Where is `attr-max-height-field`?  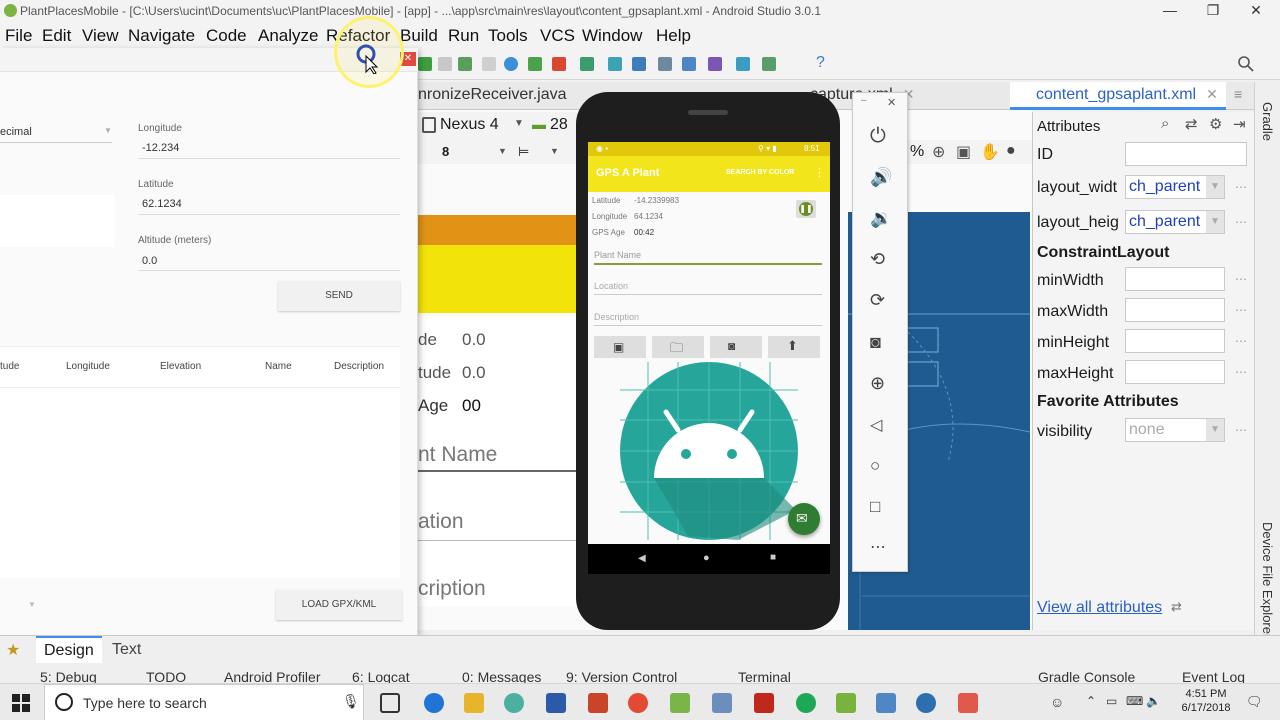 attr-max-height-field is located at coordinates (1175, 372).